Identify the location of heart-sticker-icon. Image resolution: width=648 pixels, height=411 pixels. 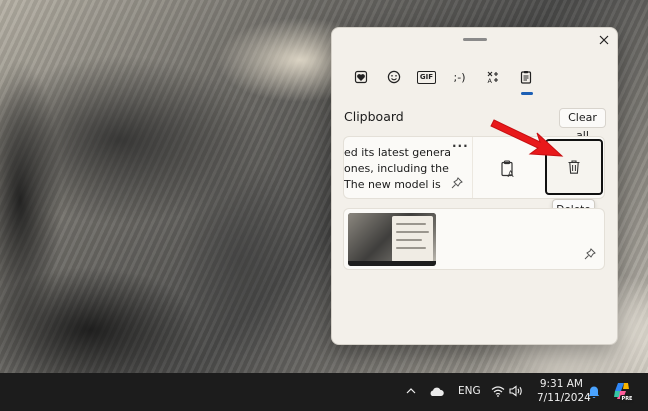
(360, 77).